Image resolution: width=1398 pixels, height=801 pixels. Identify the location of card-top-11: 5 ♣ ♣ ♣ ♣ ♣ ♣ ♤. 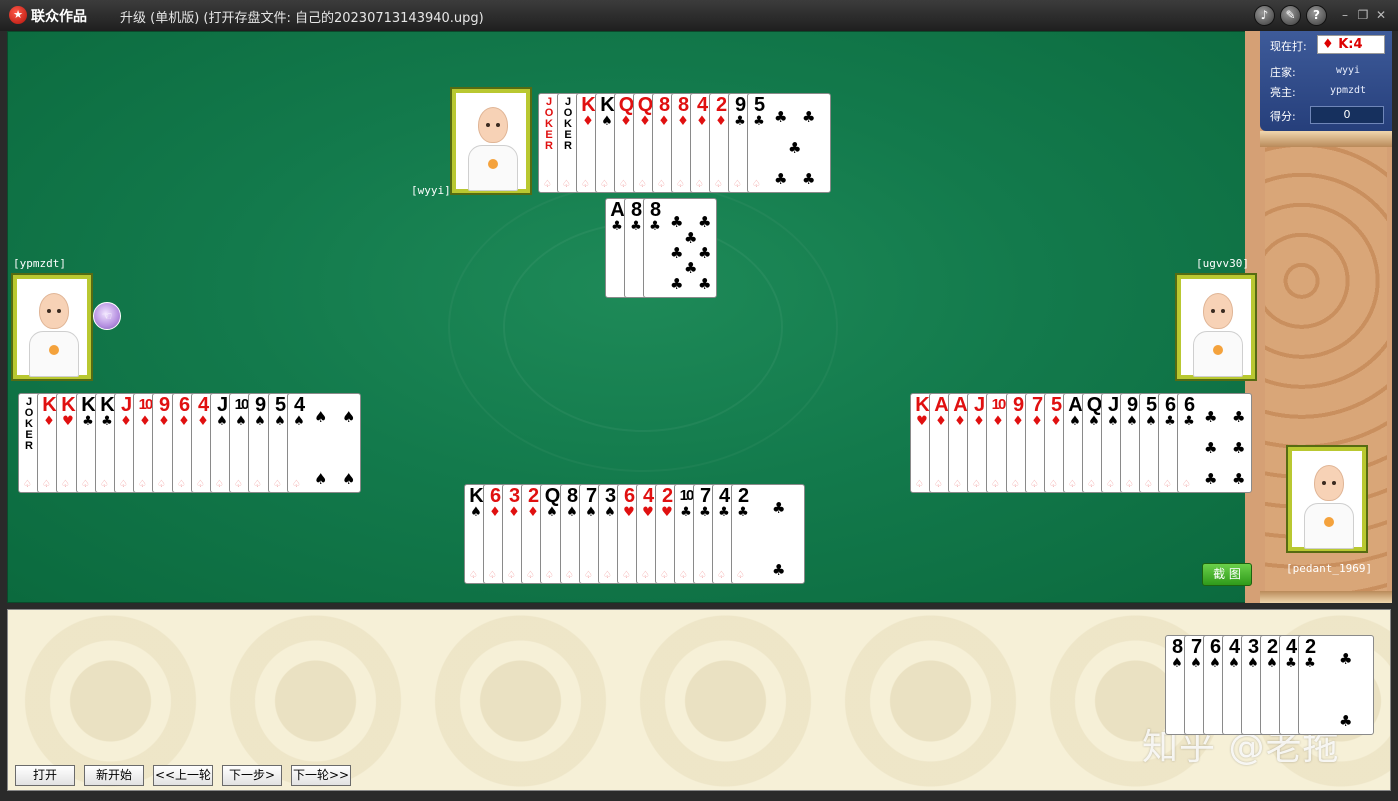
(789, 143).